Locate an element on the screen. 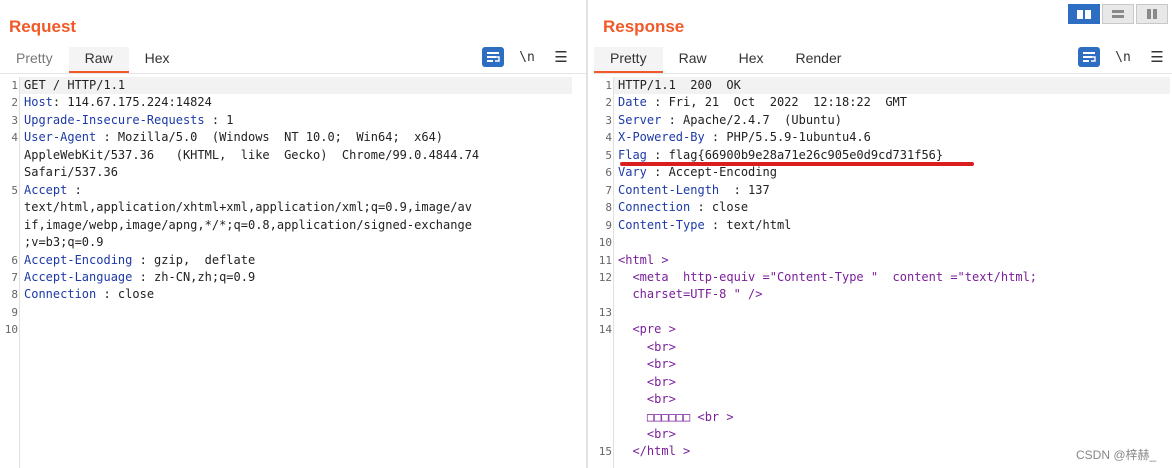 Image resolution: width=1172 pixels, height=468 pixels. code-line: ;v=b3;q=0.9 is located at coordinates (63, 242).